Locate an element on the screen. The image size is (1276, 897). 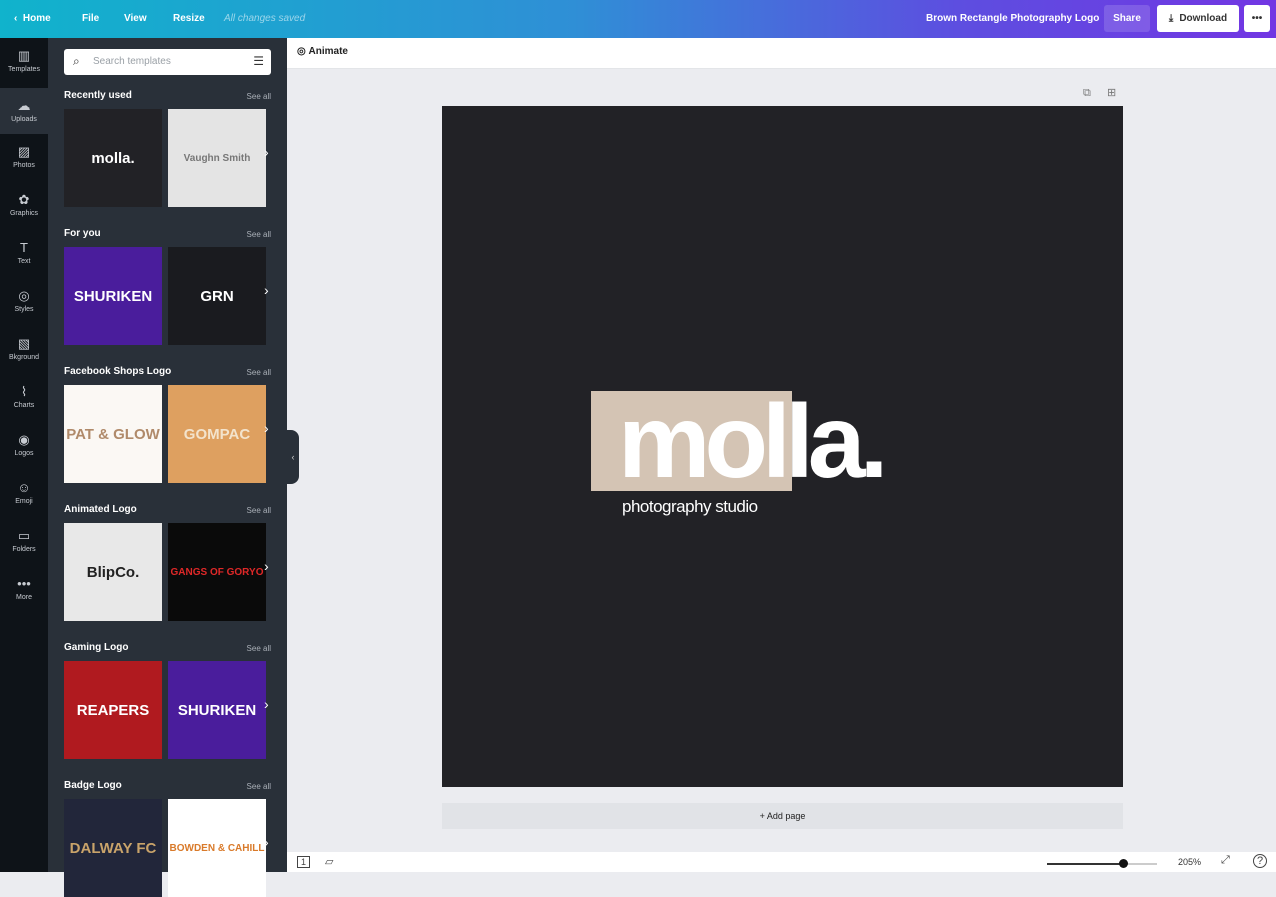
template-thumbnail: GOMPAC is located at coordinates (217, 434).